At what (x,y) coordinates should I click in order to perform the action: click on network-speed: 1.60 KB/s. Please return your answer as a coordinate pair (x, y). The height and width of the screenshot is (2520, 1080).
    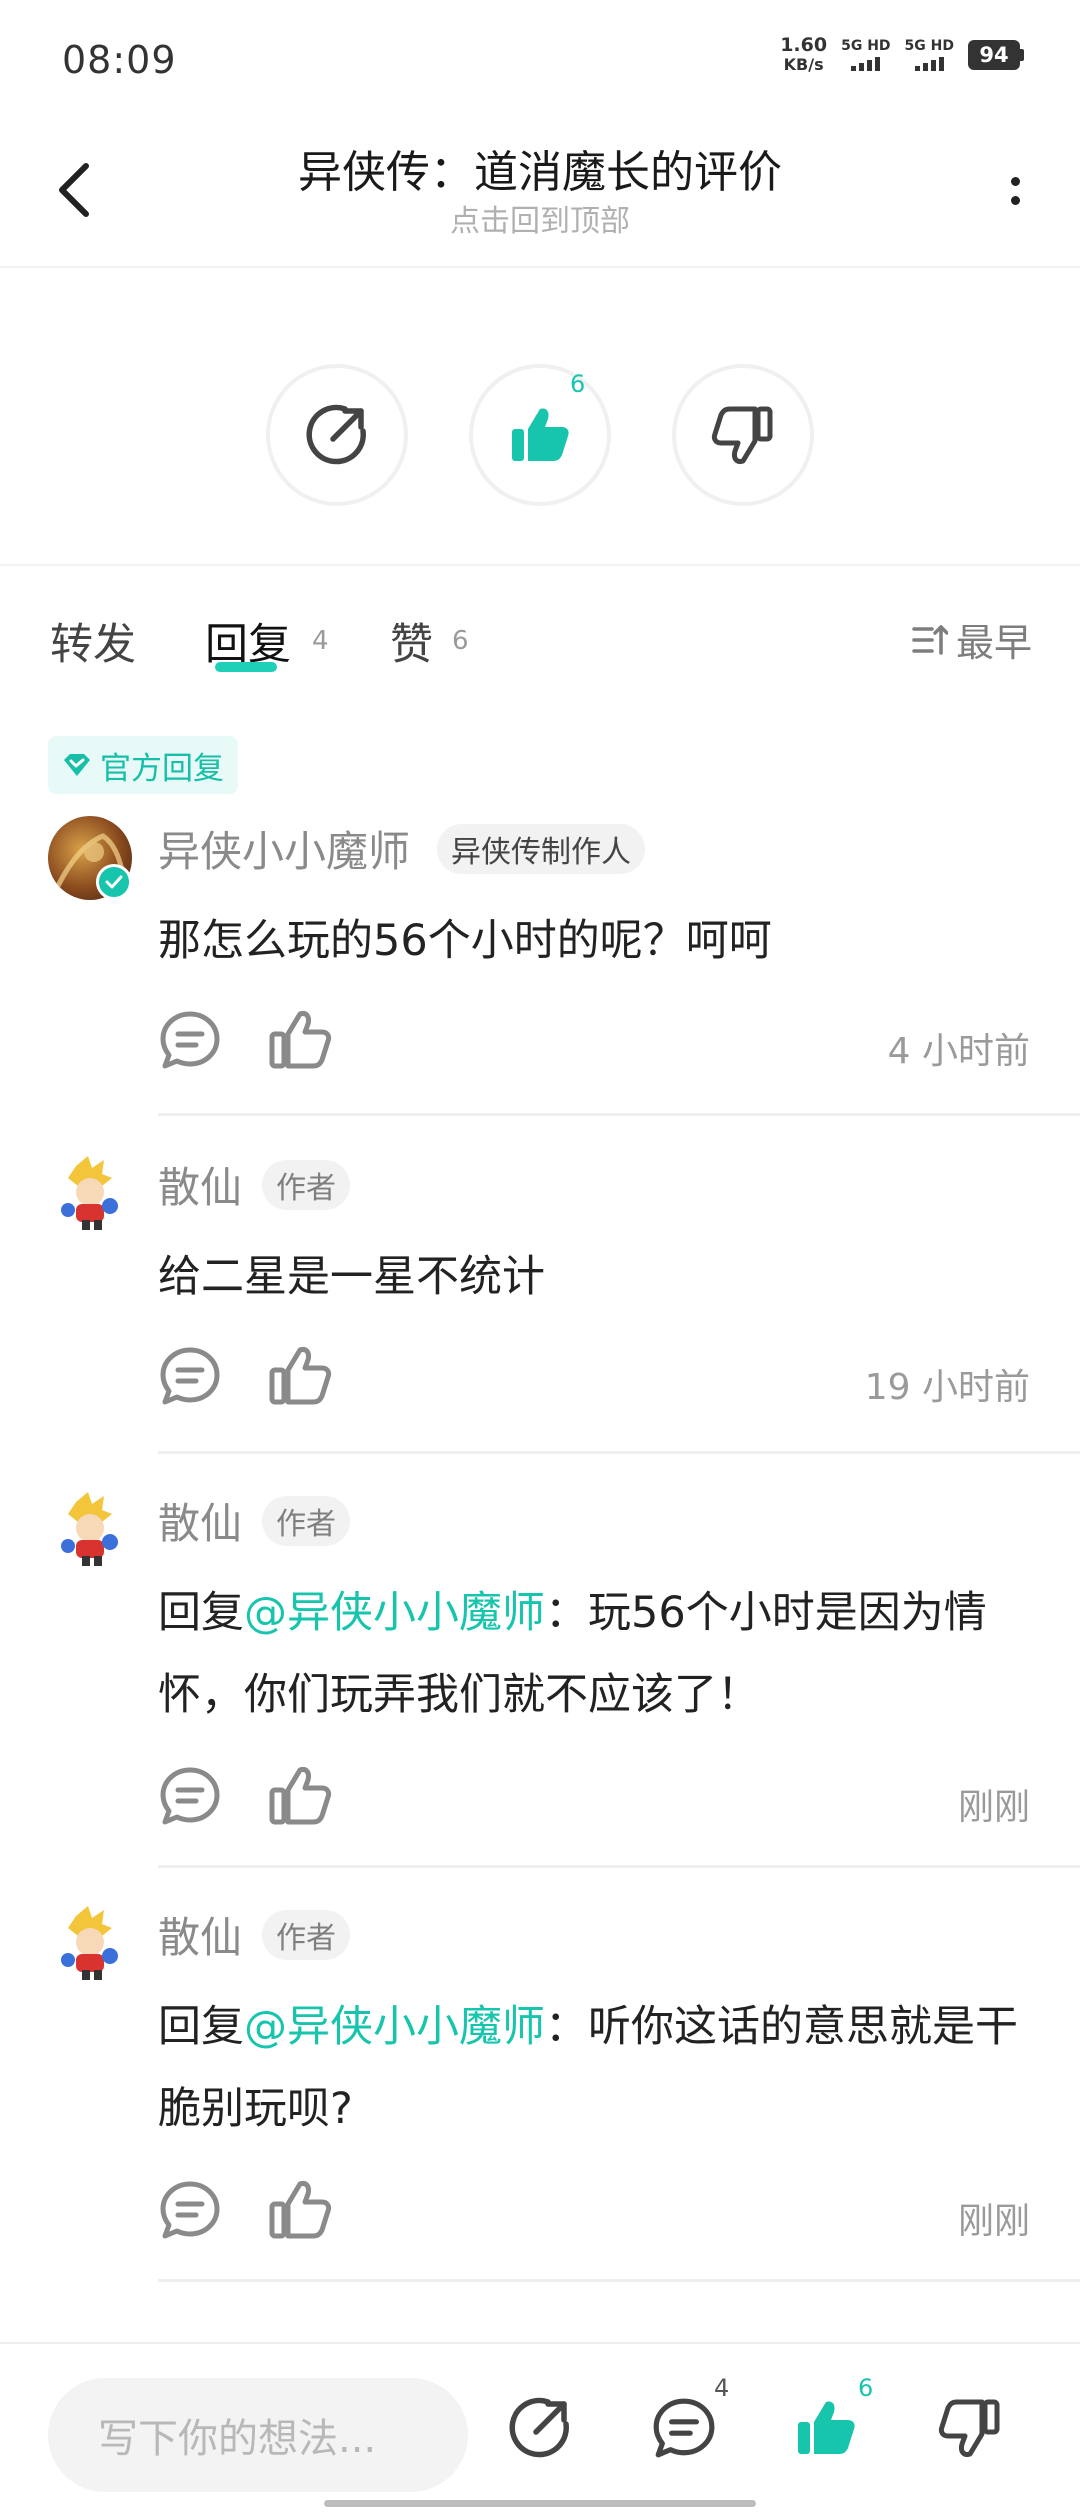
    Looking at the image, I should click on (804, 54).